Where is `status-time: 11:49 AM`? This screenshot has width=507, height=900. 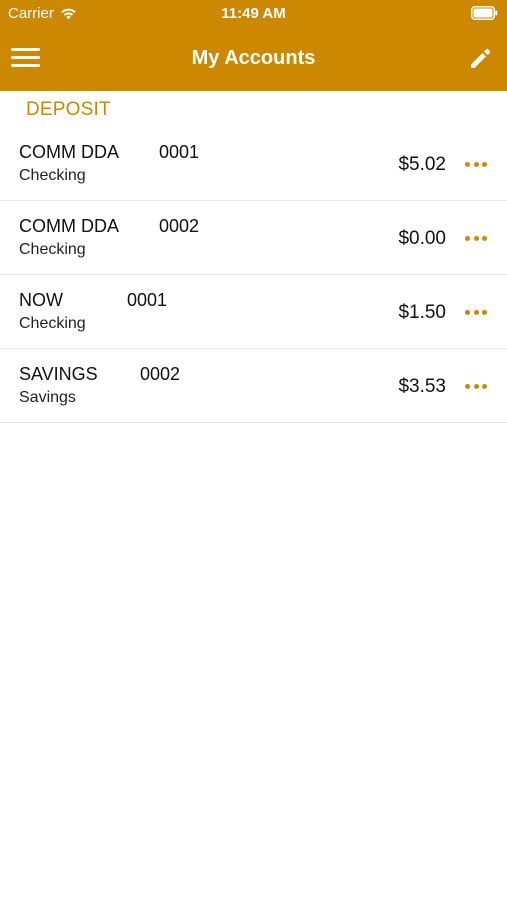
status-time: 11:49 AM is located at coordinates (253, 13).